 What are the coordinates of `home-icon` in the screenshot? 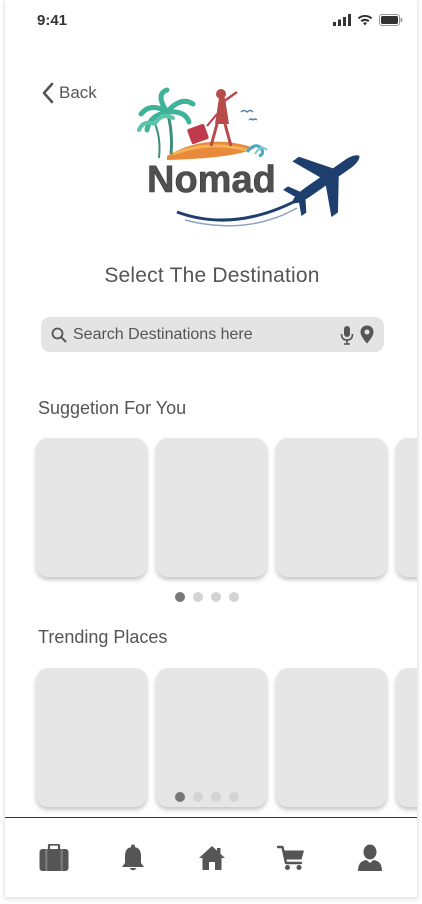 It's located at (211, 857).